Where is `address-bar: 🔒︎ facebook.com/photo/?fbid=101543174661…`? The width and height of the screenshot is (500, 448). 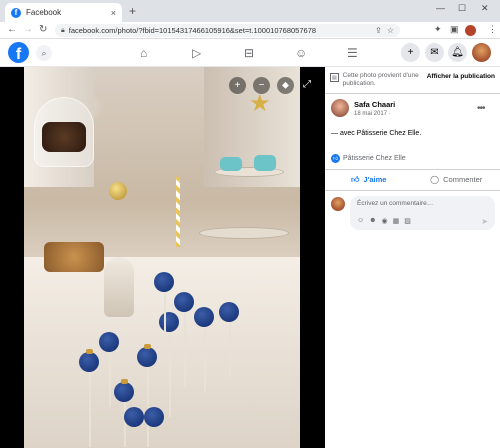
address-bar: 🔒︎ facebook.com/photo/?fbid=101543174661… is located at coordinates (227, 30).